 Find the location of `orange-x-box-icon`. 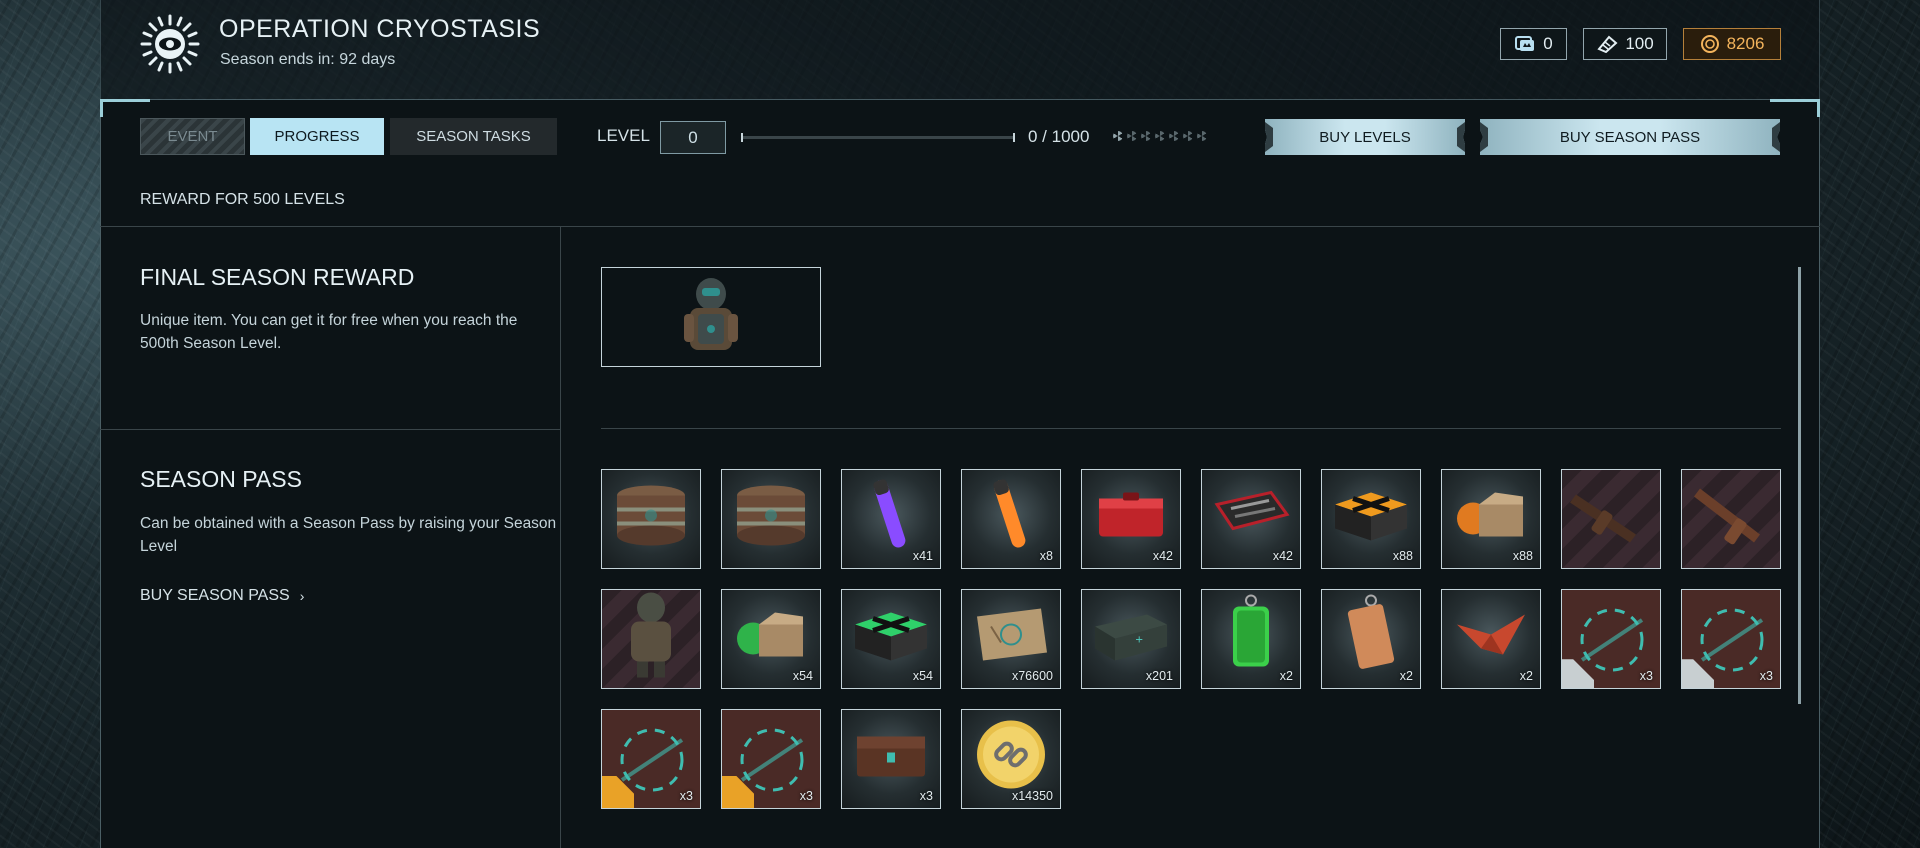

orange-x-box-icon is located at coordinates (1371, 517).